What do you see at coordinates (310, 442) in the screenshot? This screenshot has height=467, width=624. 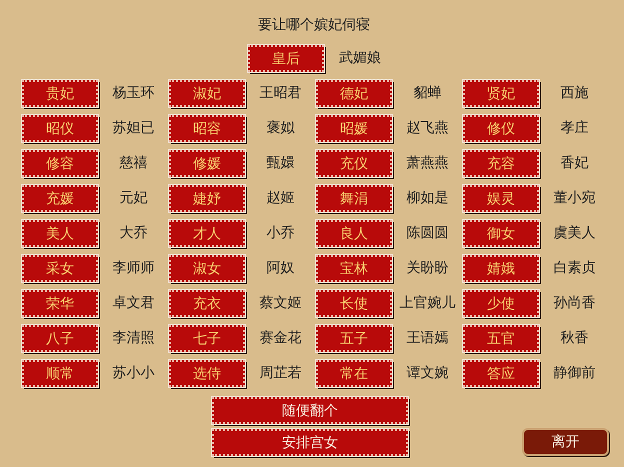 I see `action-button: 安排宫女` at bounding box center [310, 442].